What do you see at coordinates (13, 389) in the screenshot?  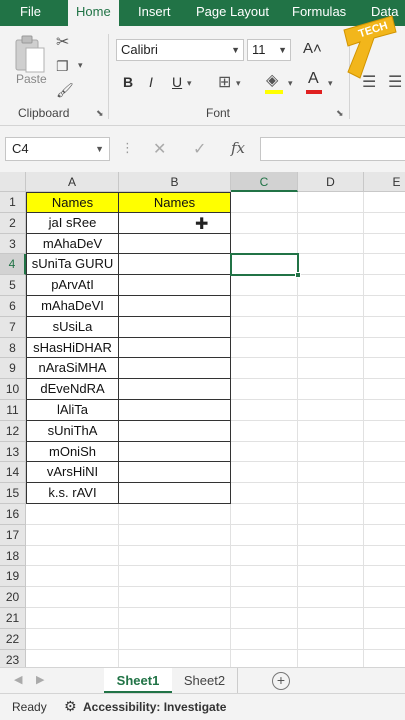 I see `row-header-10: 10` at bounding box center [13, 389].